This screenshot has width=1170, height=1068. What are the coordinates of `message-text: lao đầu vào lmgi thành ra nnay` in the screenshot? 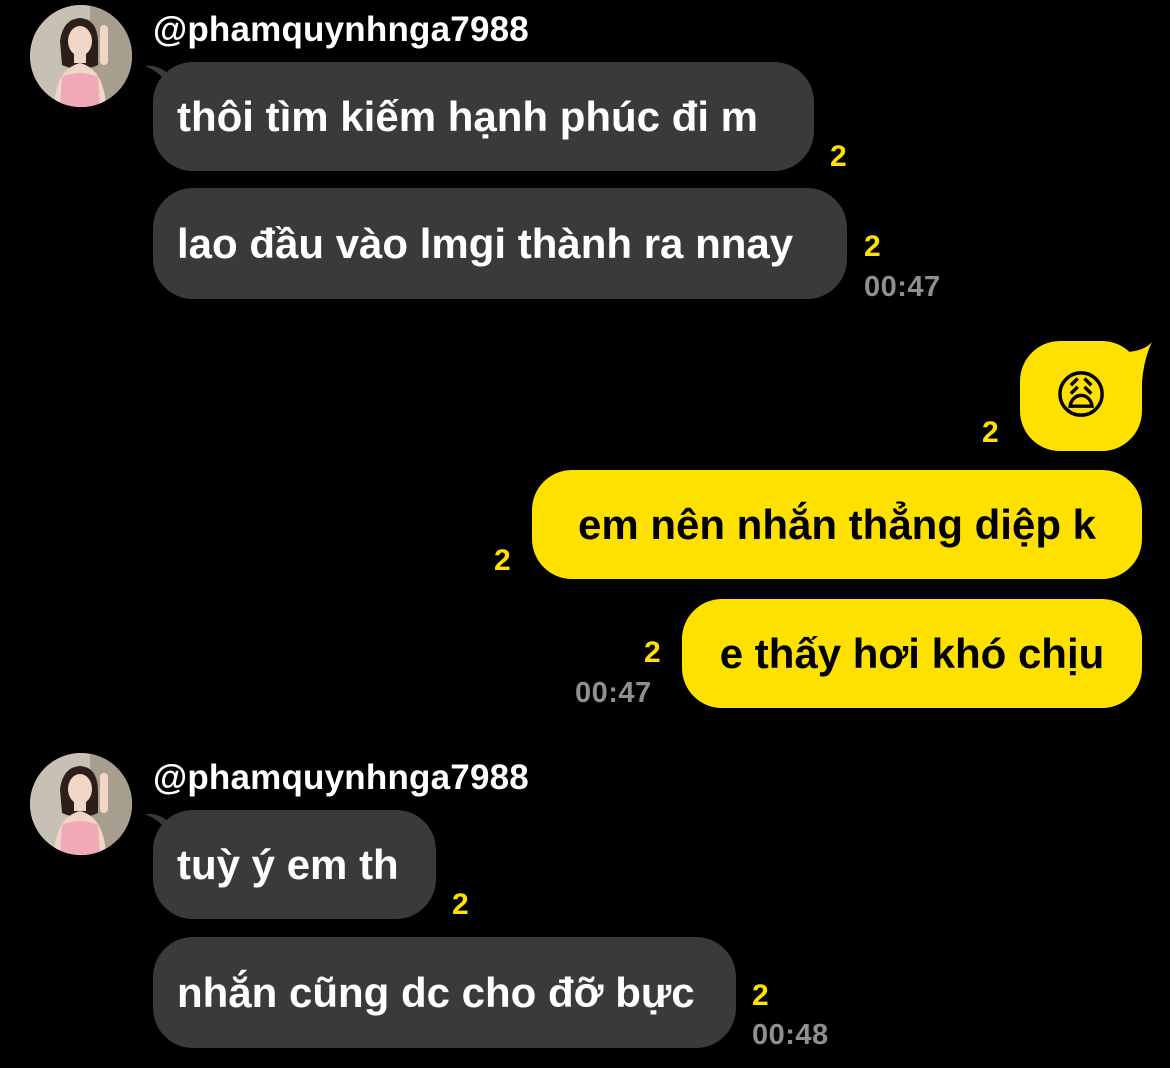 It's located at (485, 243).